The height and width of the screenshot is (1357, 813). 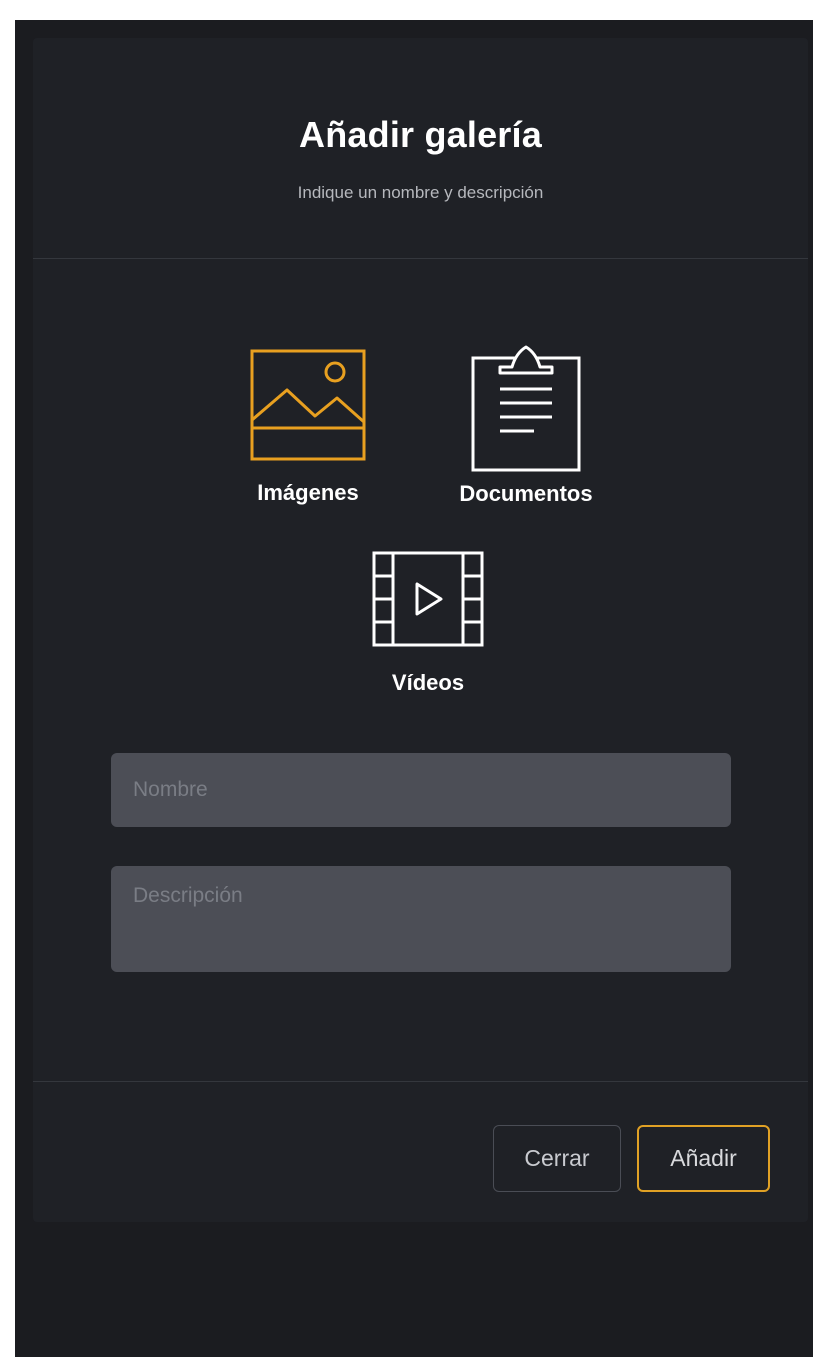 I want to click on gallery-type-images-label: Imágenes, so click(x=308, y=492).